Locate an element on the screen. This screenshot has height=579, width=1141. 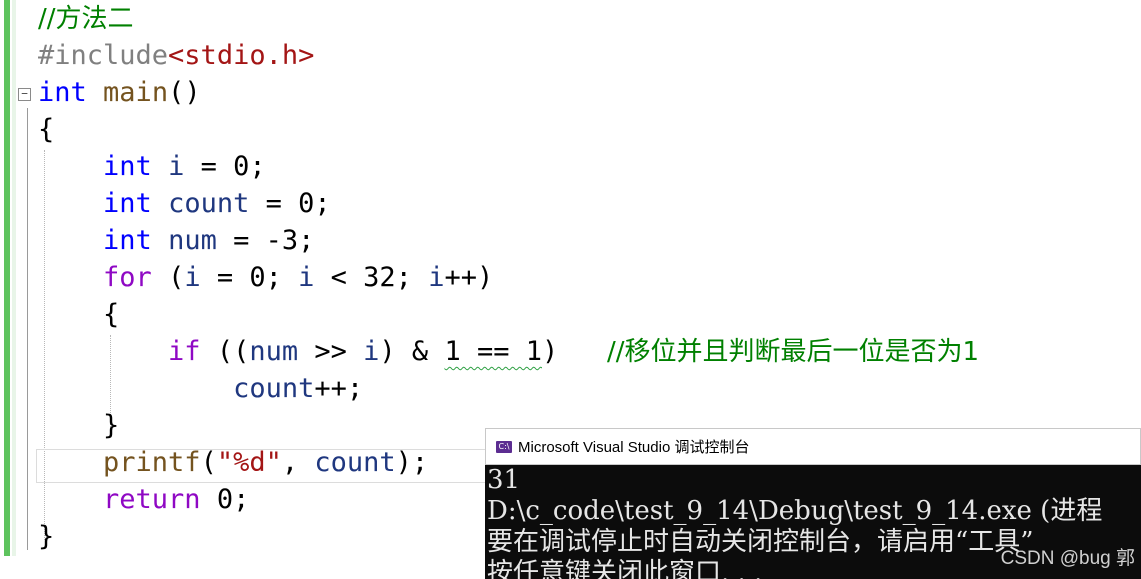
code-line: int count = 0; is located at coordinates (508, 203).